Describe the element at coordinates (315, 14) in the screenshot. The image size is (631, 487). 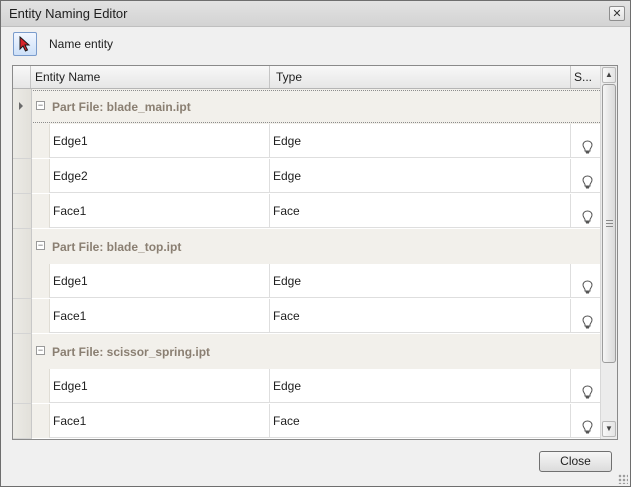
I see `title-bar: Entity Naming Editor ✕` at that location.